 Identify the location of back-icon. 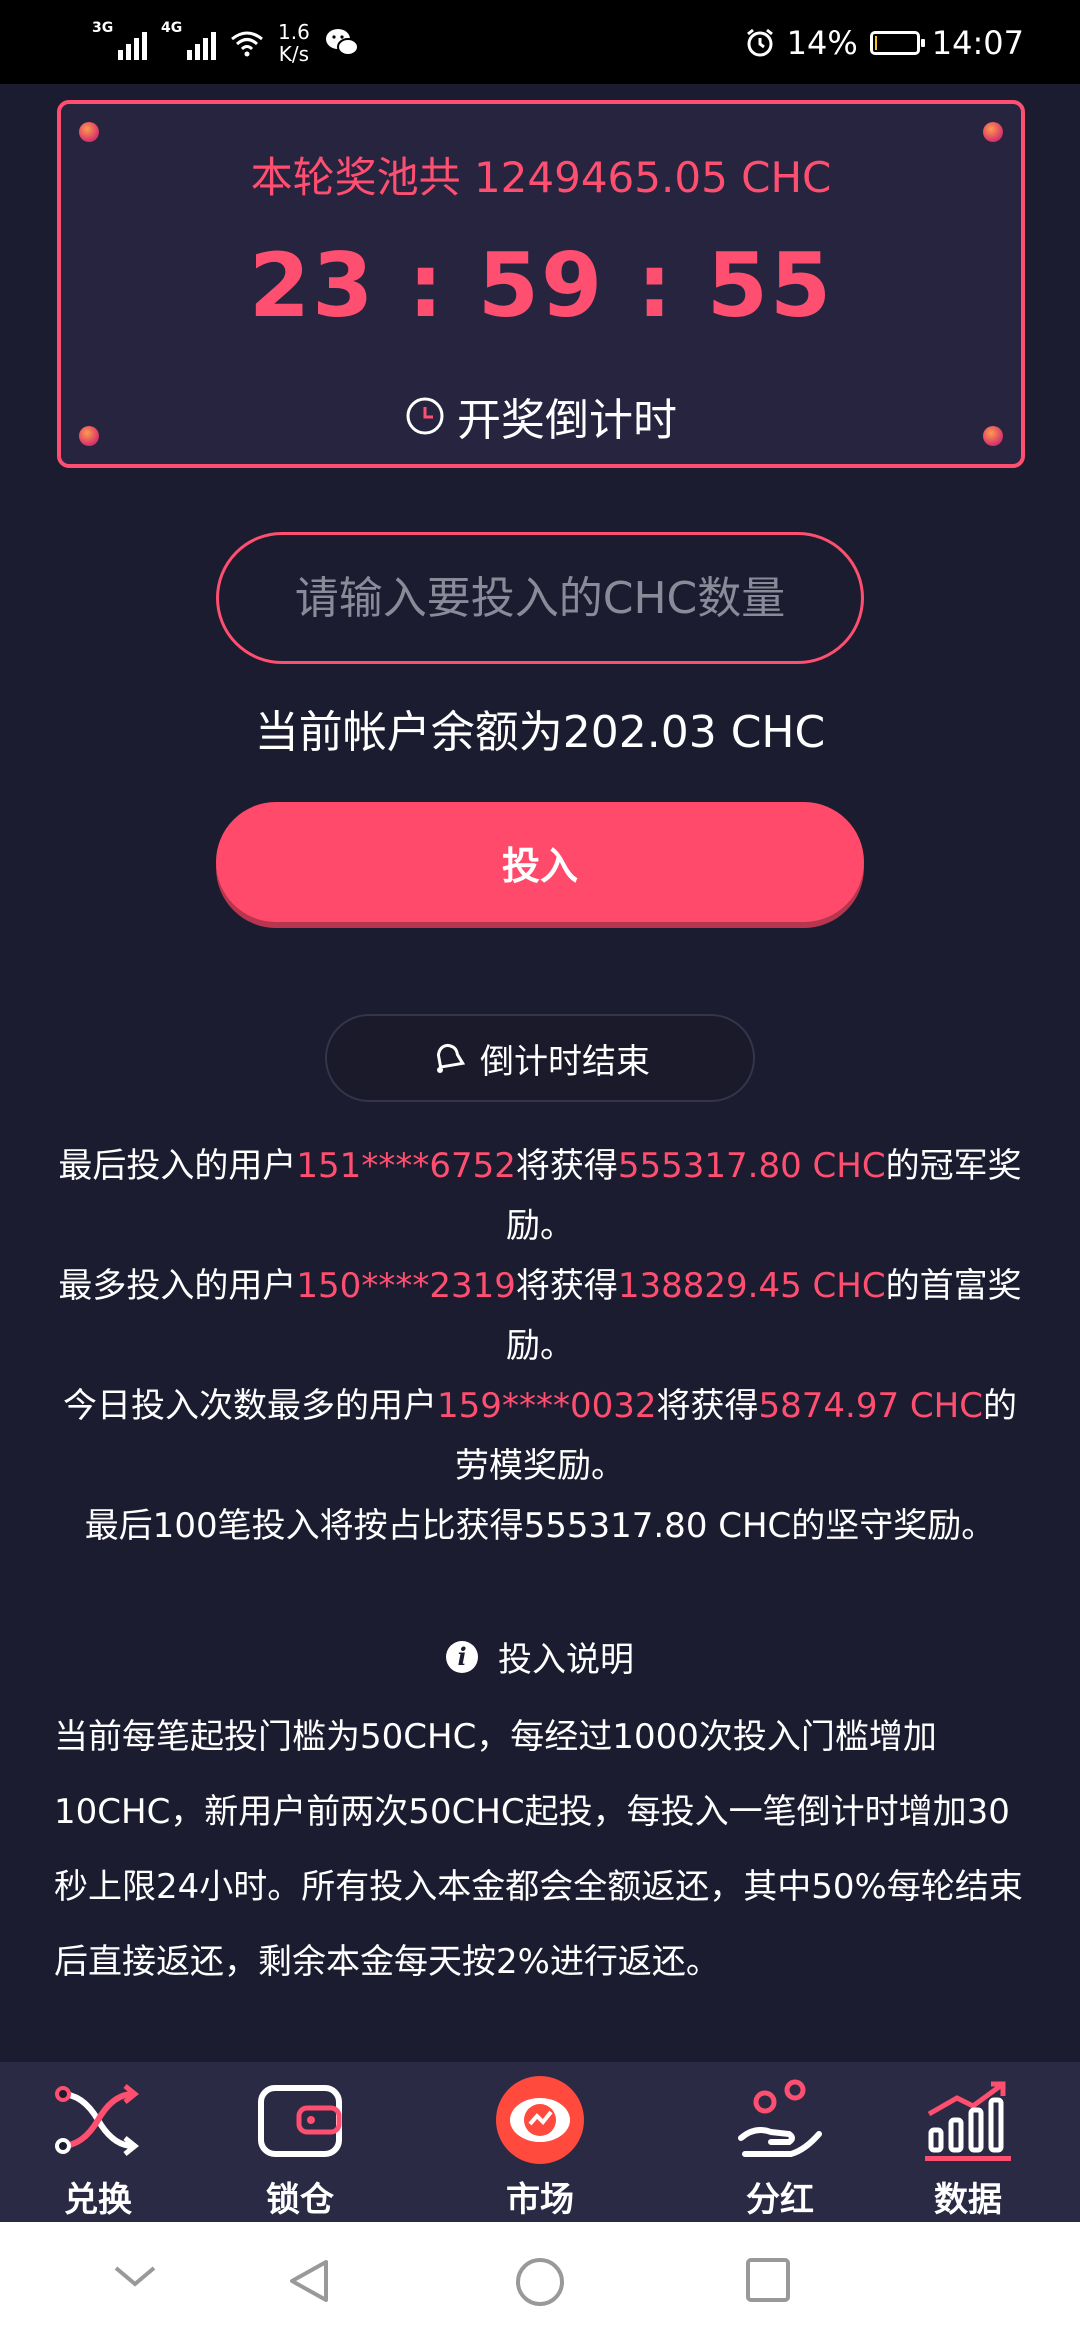
(309, 2281).